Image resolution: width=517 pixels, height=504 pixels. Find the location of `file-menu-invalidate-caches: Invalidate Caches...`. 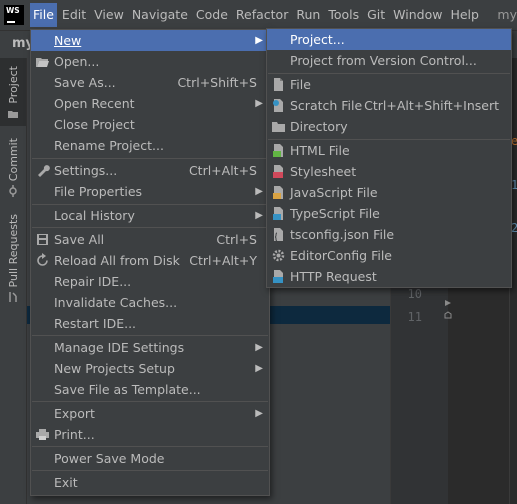

file-menu-invalidate-caches: Invalidate Caches... is located at coordinates (150, 302).